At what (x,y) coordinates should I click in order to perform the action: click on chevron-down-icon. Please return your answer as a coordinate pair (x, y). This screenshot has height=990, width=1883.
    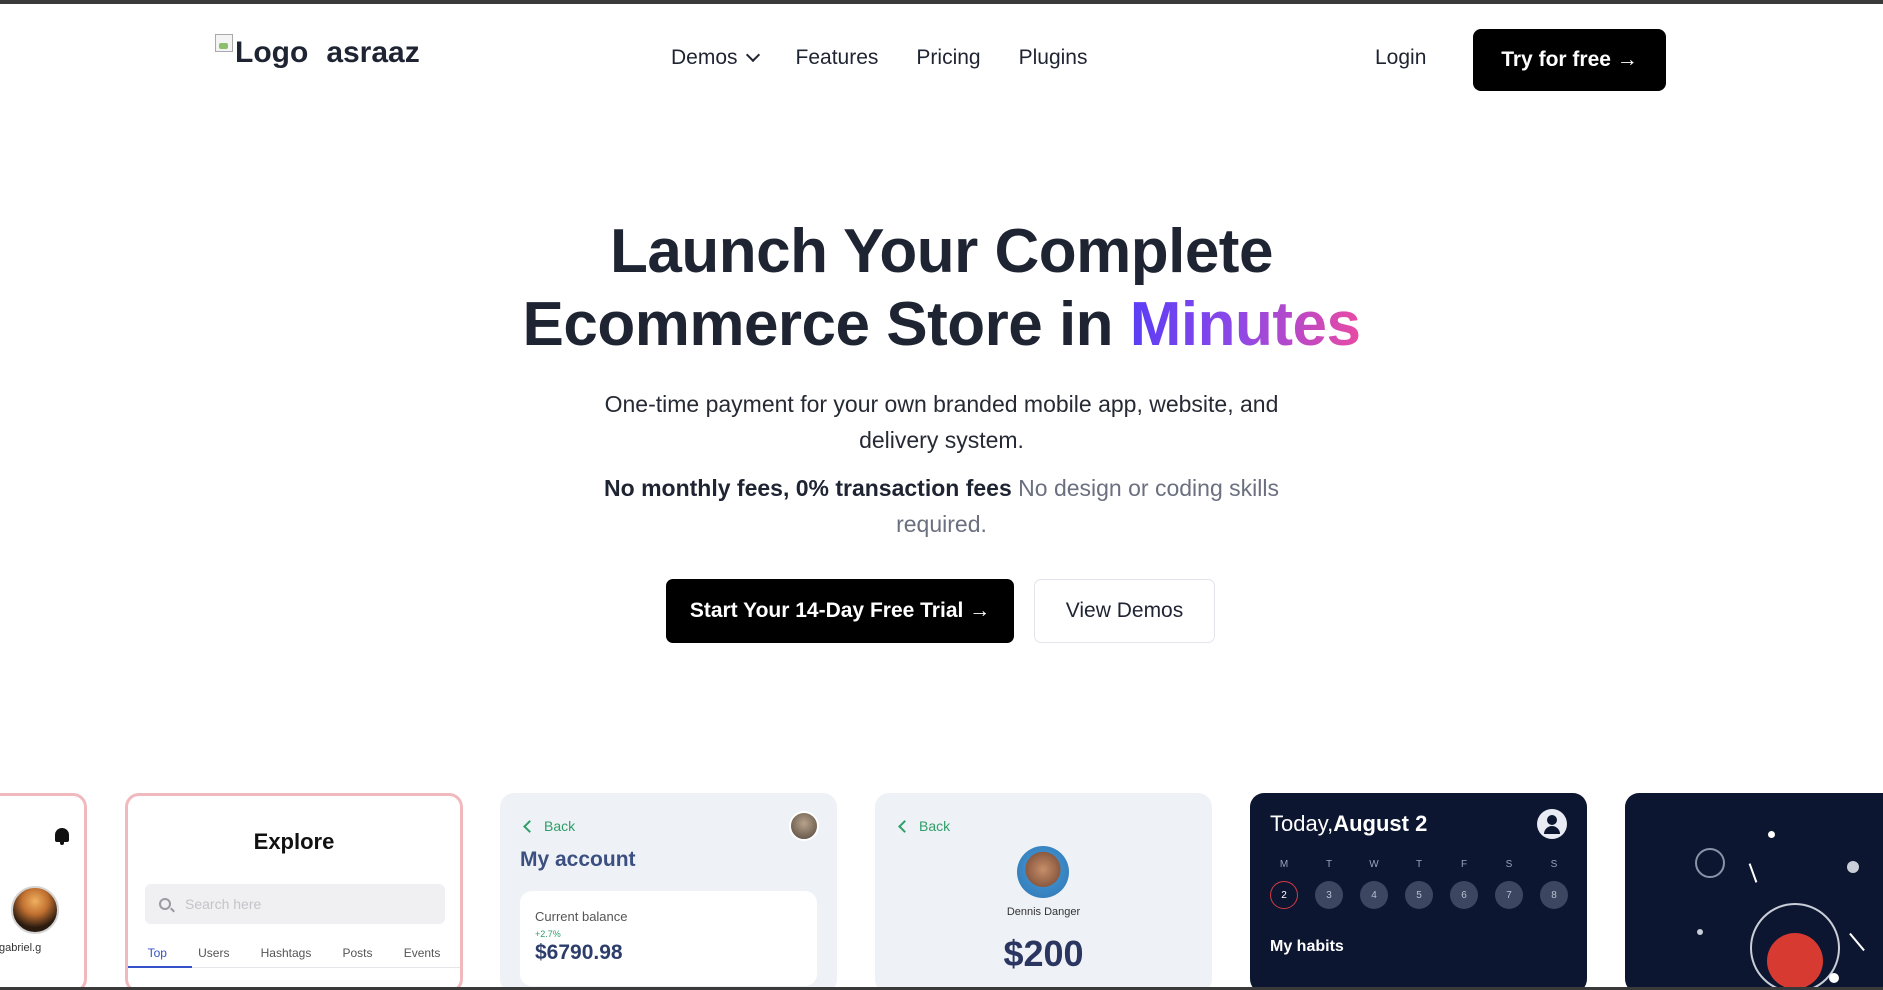
    Looking at the image, I should click on (752, 55).